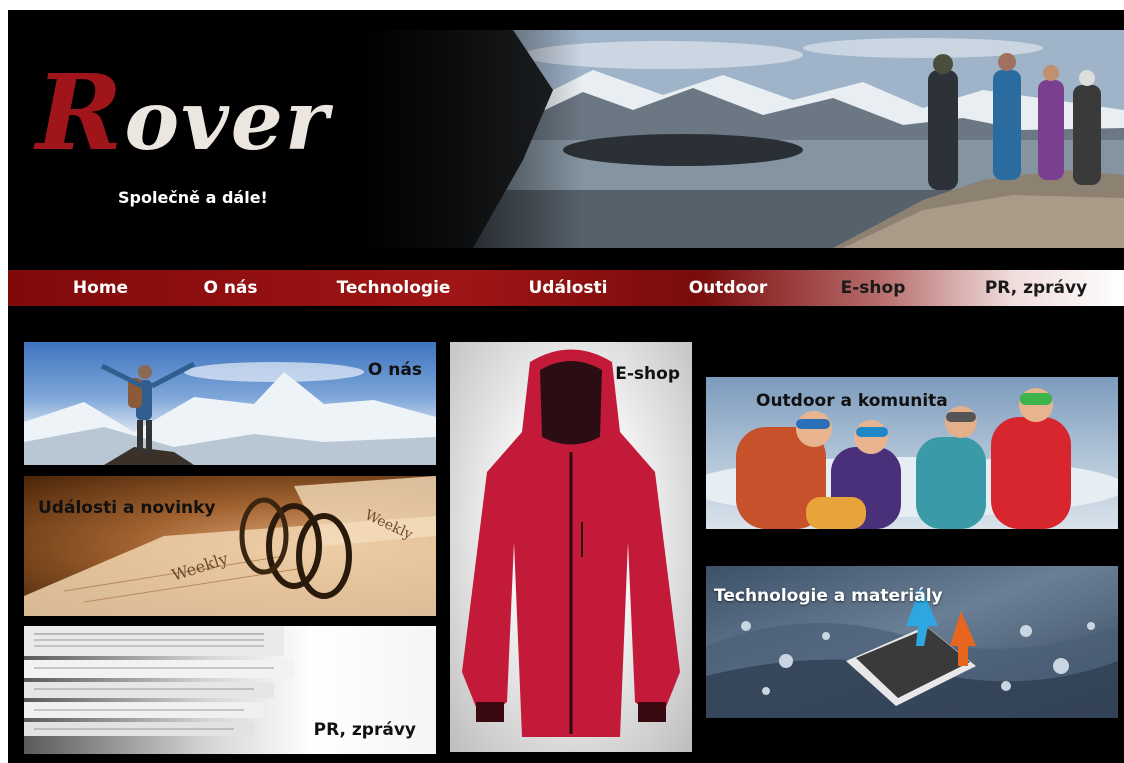 This screenshot has height=763, width=1124. Describe the element at coordinates (828, 596) in the screenshot. I see `tile-technologie-label: Technologie a materiály` at that location.